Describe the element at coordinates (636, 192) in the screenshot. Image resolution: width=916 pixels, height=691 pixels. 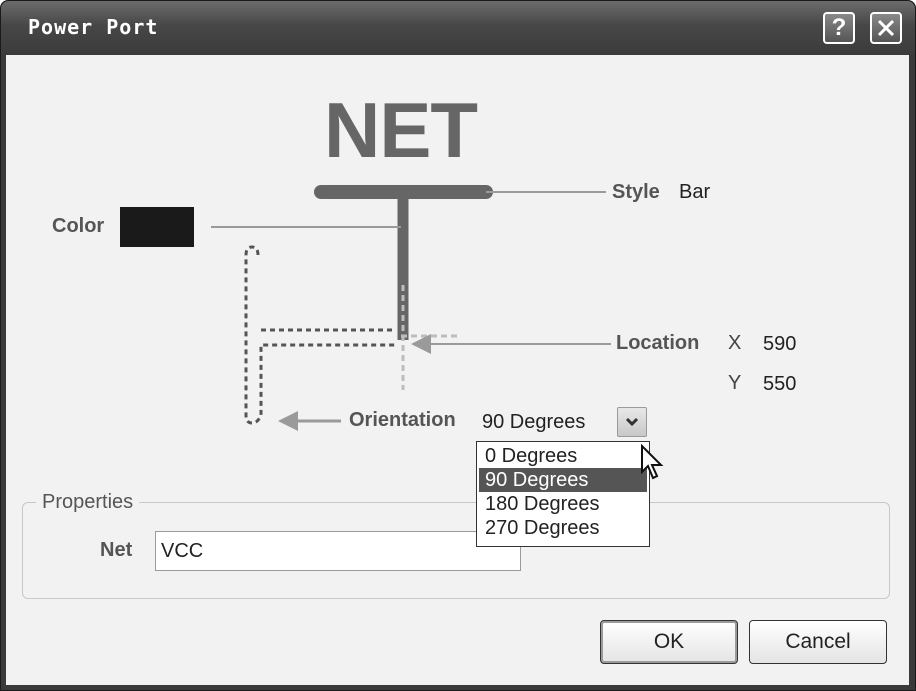
I see `style-label: Style` at that location.